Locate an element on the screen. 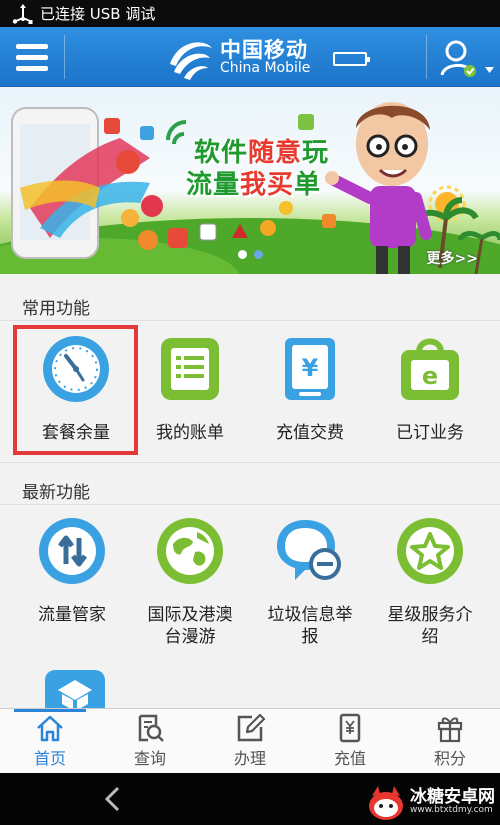 The image size is (500, 825). star-icon is located at coordinates (430, 551).